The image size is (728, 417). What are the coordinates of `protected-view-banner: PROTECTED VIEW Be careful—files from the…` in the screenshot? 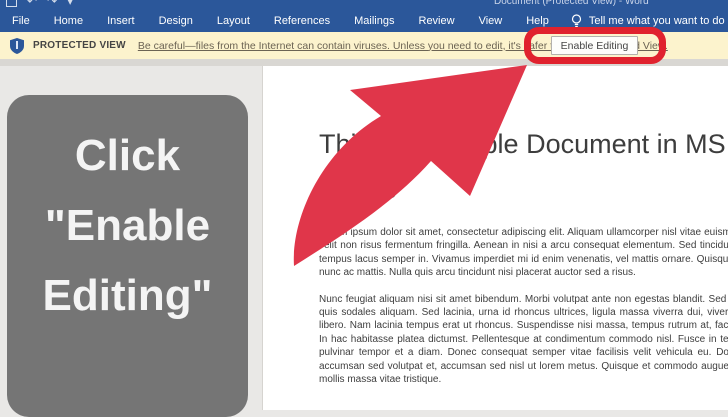 It's located at (364, 45).